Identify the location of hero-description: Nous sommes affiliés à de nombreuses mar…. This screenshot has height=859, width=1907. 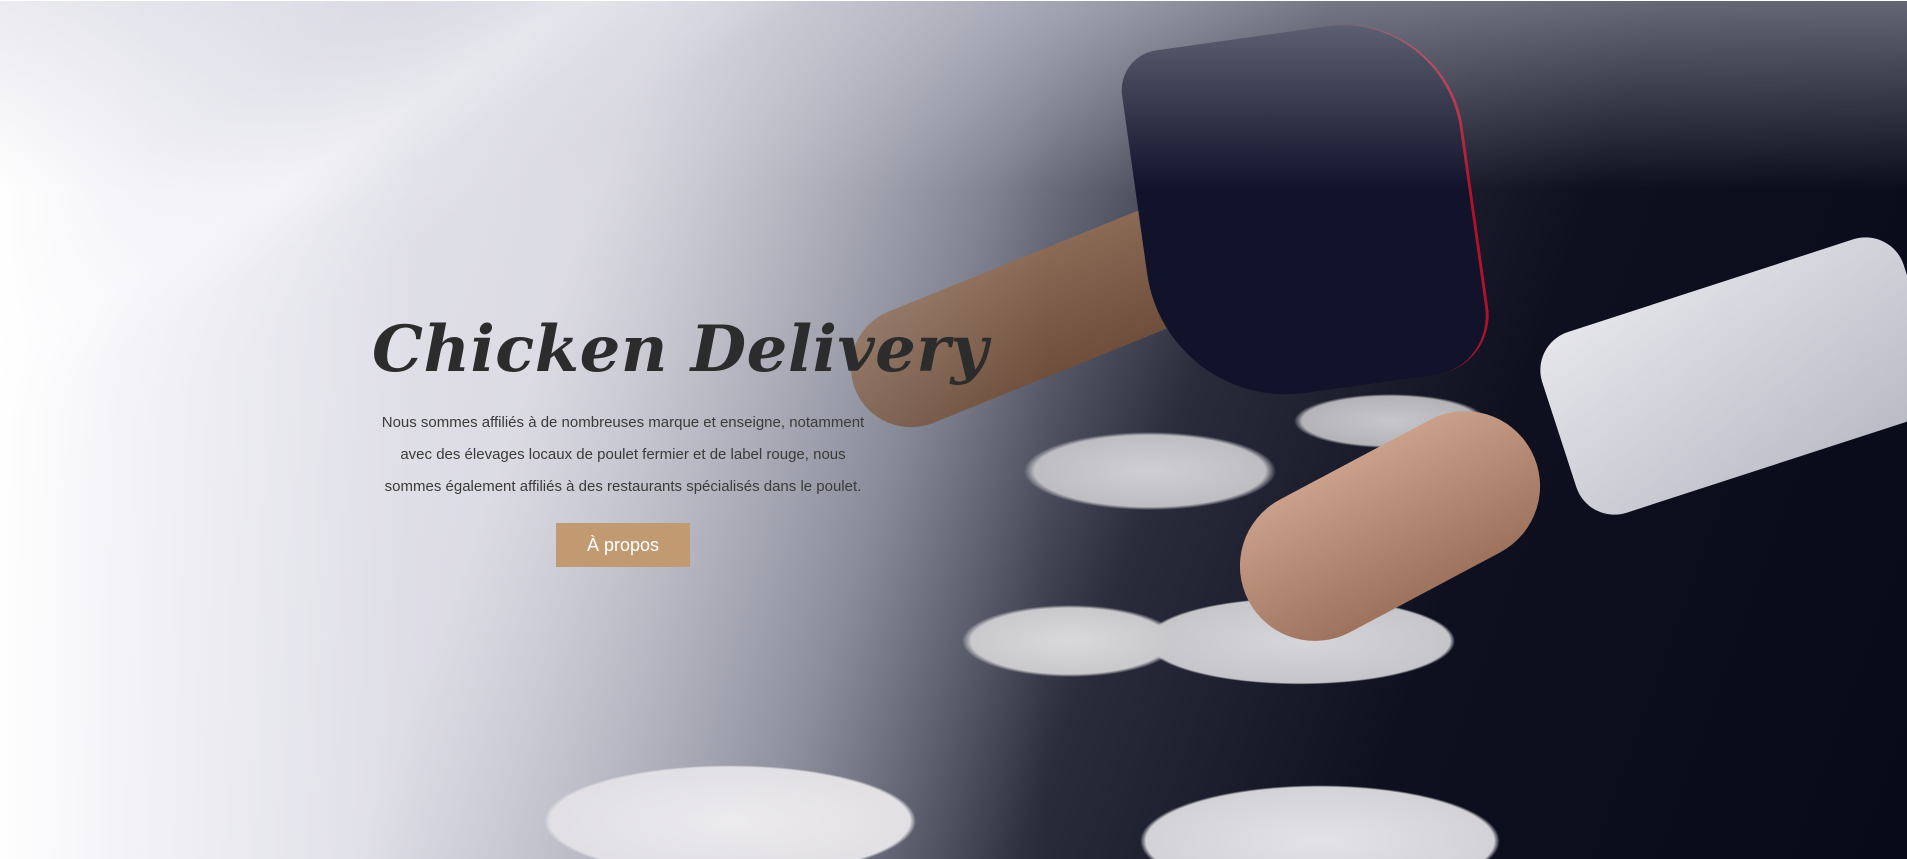
(623, 454).